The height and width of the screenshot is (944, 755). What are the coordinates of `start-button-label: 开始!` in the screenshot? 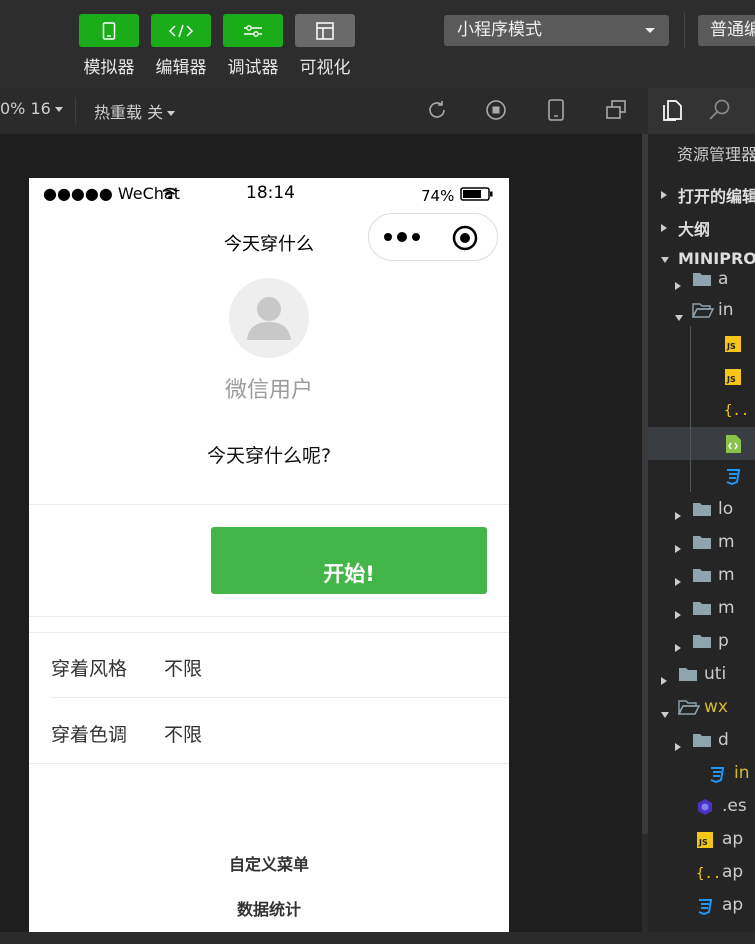 It's located at (349, 574).